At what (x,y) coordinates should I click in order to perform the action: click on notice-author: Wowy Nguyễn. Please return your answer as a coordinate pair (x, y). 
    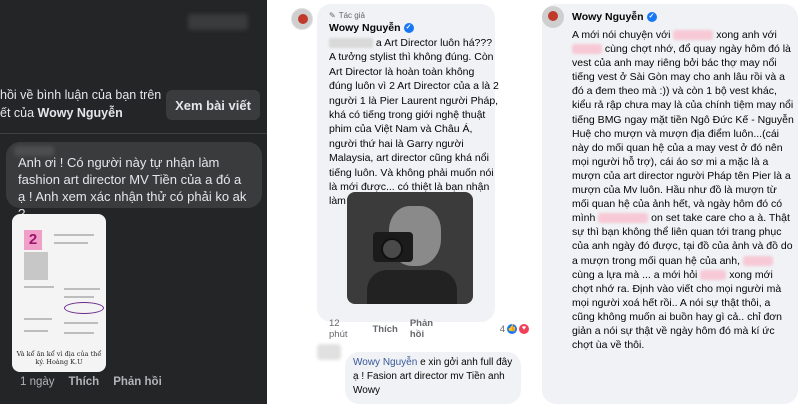
    Looking at the image, I should click on (80, 113).